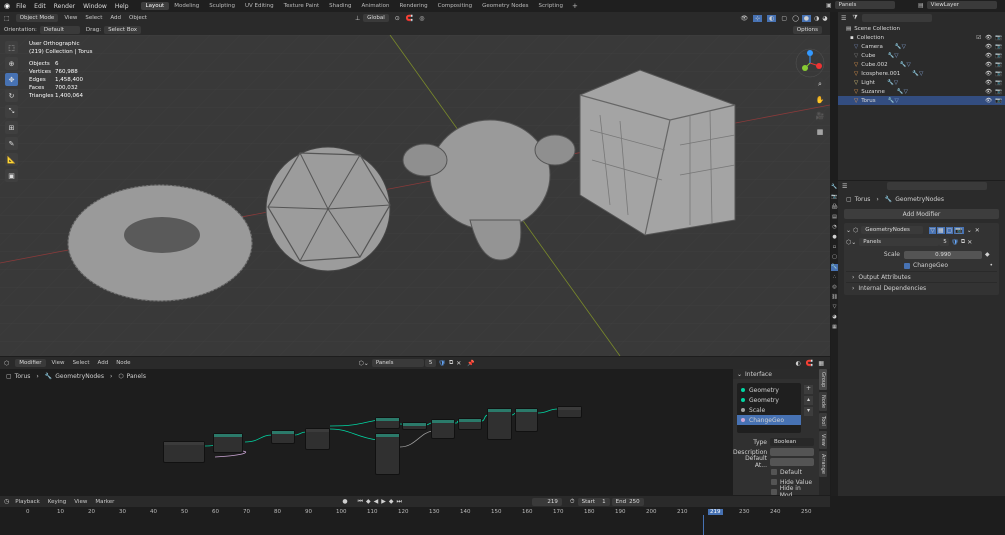  I want to click on add-cube-tool-icon: ▣, so click(11, 175).